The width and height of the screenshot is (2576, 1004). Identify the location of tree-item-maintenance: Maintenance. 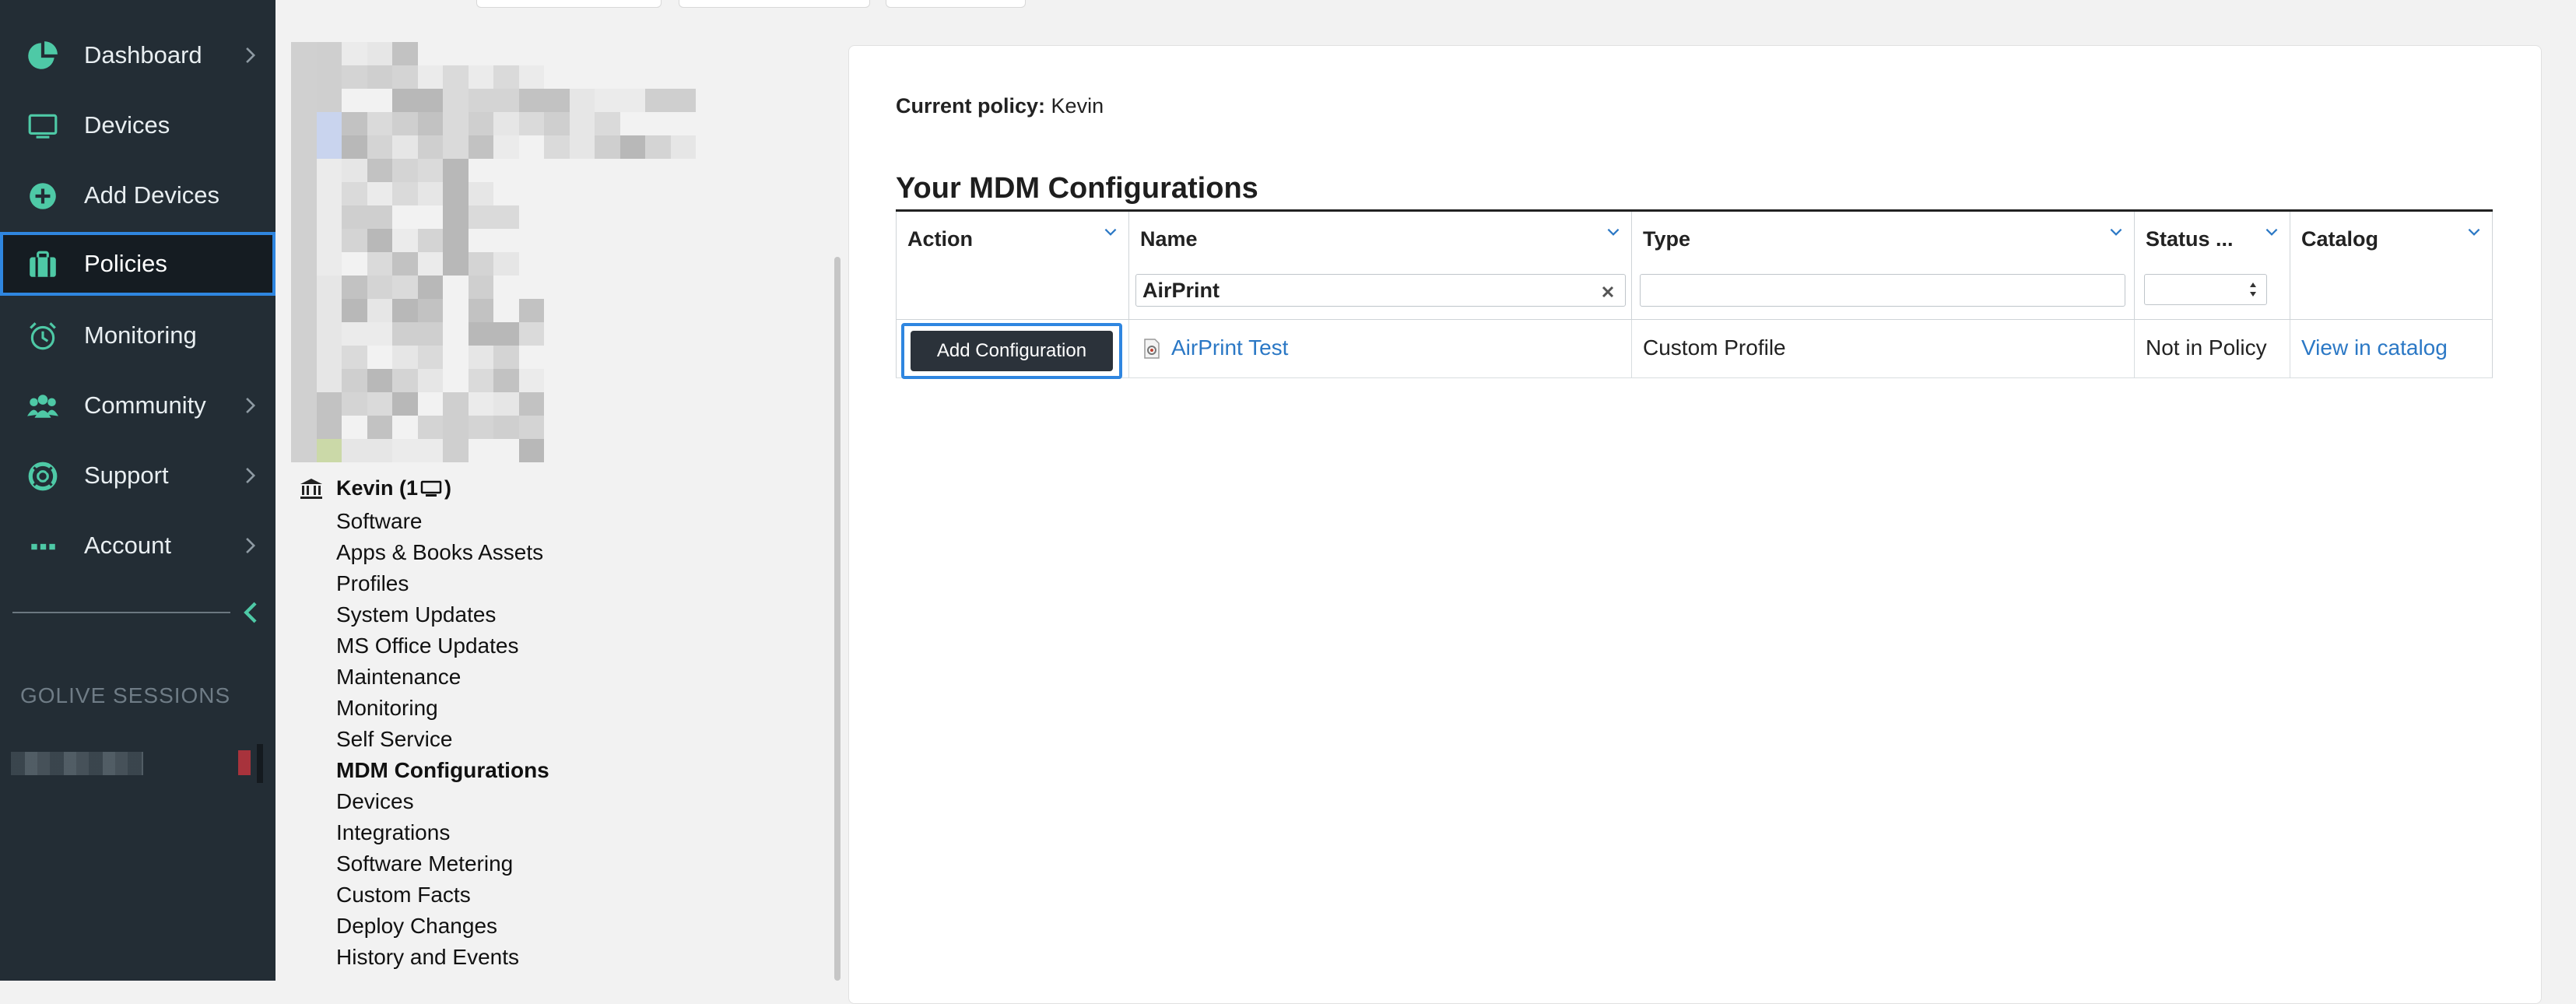
(442, 678).